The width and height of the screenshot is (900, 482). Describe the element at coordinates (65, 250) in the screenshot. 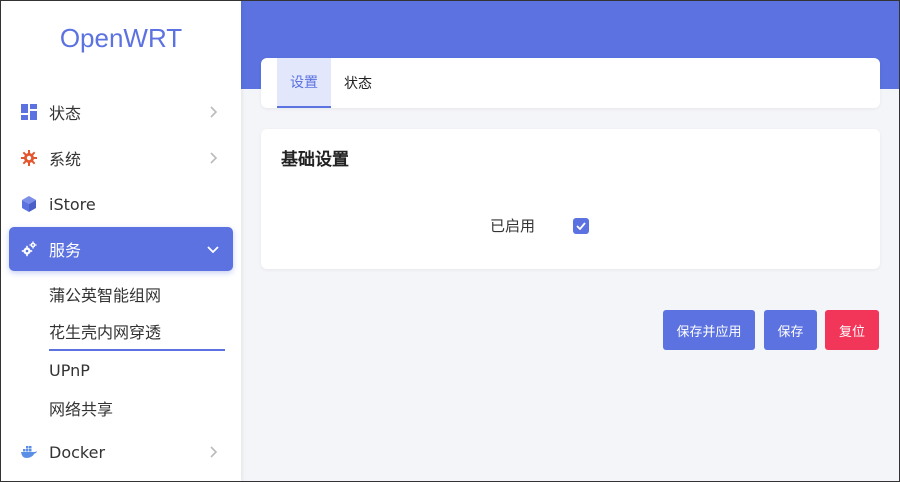

I see `sidebar-item-label: 服务` at that location.